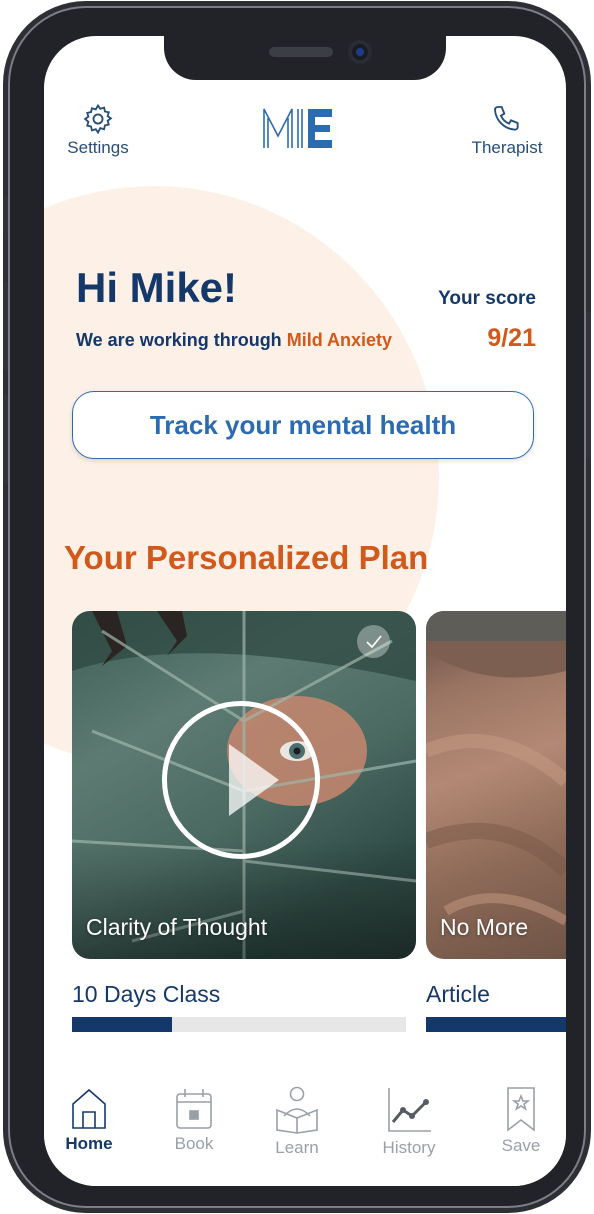 The height and width of the screenshot is (1214, 594). I want to click on nav-item-learn: Learn, so click(297, 1122).